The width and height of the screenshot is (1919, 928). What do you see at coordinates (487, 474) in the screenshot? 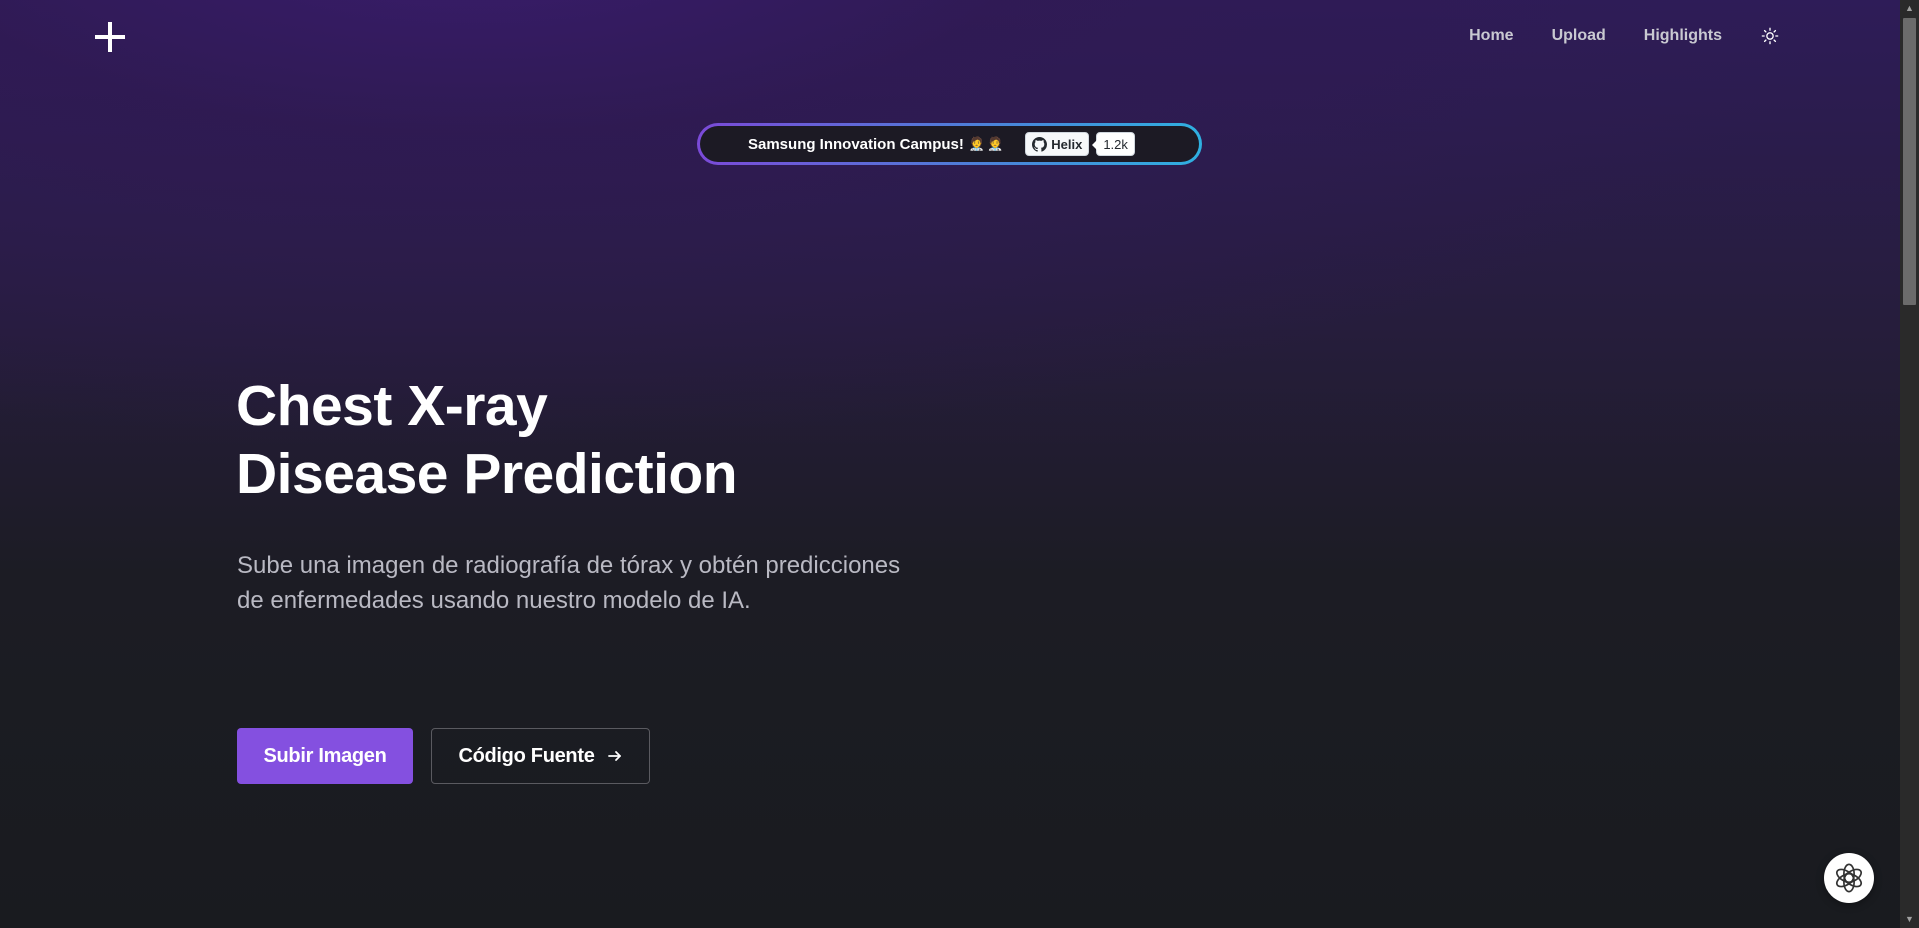
I see `hero-title-line-2: Disease Prediction` at bounding box center [487, 474].